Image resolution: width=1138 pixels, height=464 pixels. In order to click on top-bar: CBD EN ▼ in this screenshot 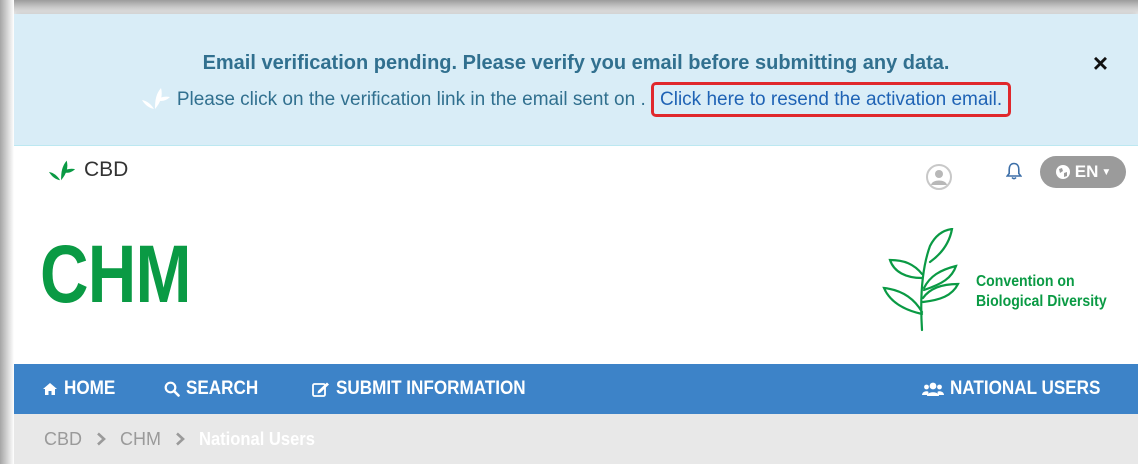, I will do `click(576, 171)`.